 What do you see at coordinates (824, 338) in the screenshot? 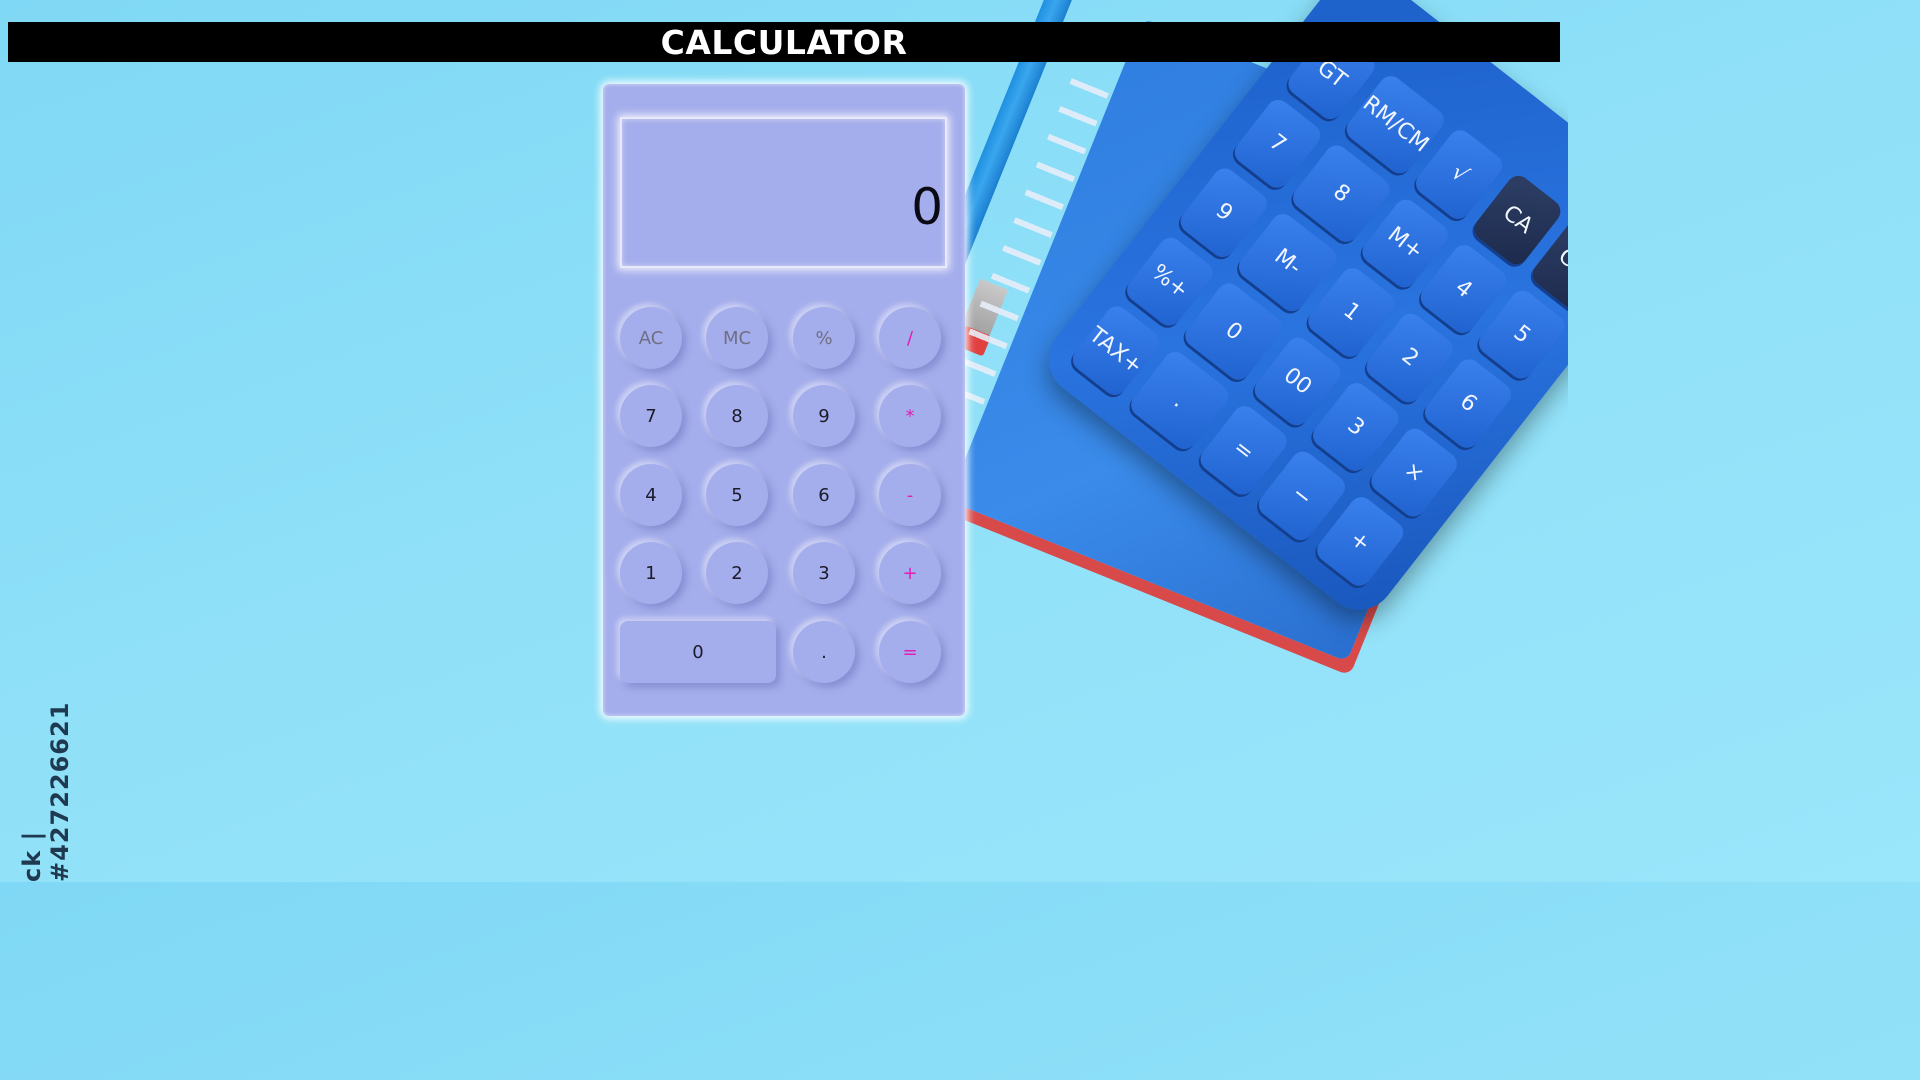
I see `percent-button: %` at bounding box center [824, 338].